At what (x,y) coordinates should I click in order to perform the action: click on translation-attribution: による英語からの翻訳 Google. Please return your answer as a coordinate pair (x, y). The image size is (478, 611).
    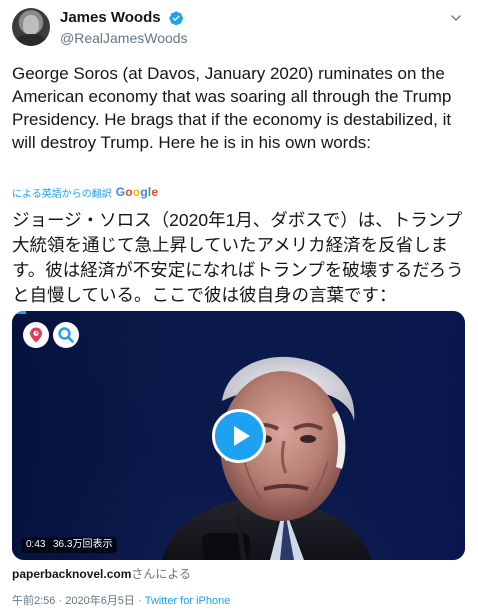
    Looking at the image, I should click on (85, 192).